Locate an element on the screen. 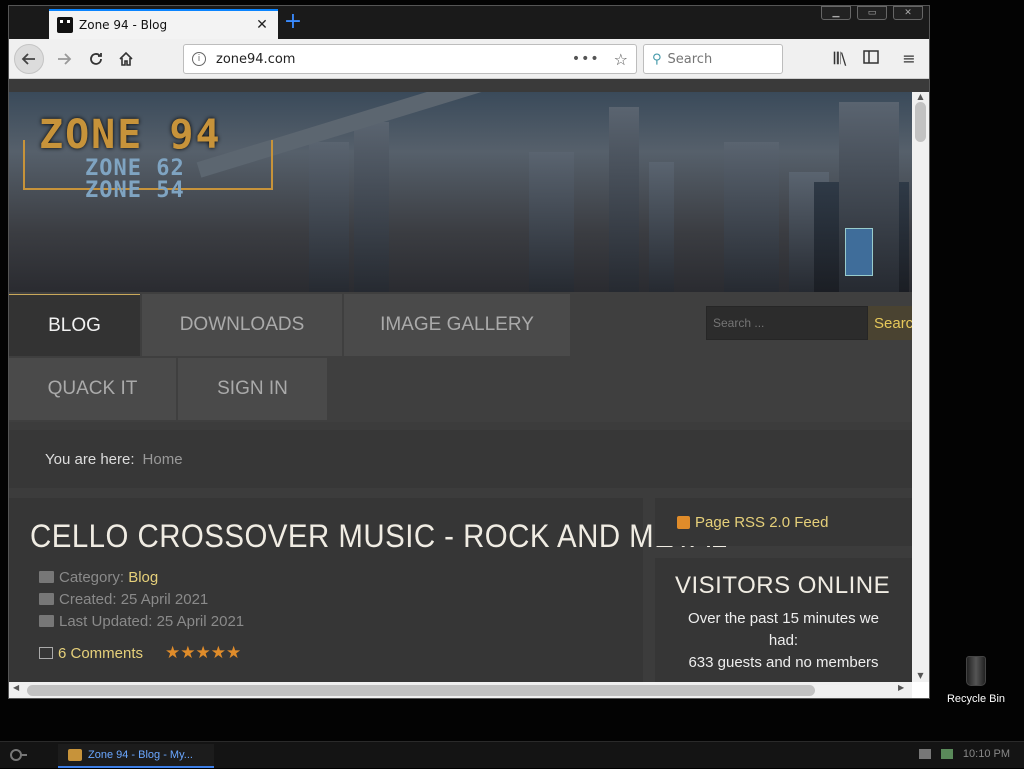 Image resolution: width=1024 pixels, height=769 pixels. arrow-left-icon is located at coordinates (28, 59).